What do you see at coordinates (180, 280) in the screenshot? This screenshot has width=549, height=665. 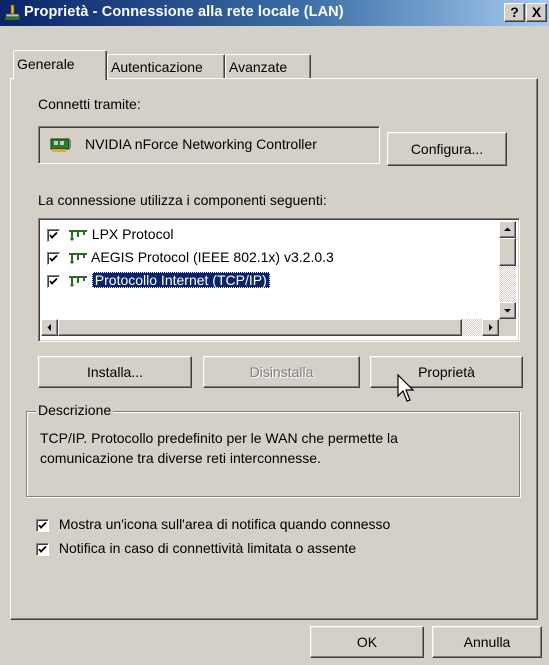 I see `component-label: Protocollo Internet (TCP/IP)` at bounding box center [180, 280].